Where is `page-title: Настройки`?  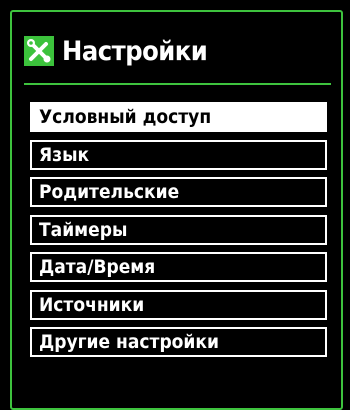
page-title: Настройки is located at coordinates (135, 51).